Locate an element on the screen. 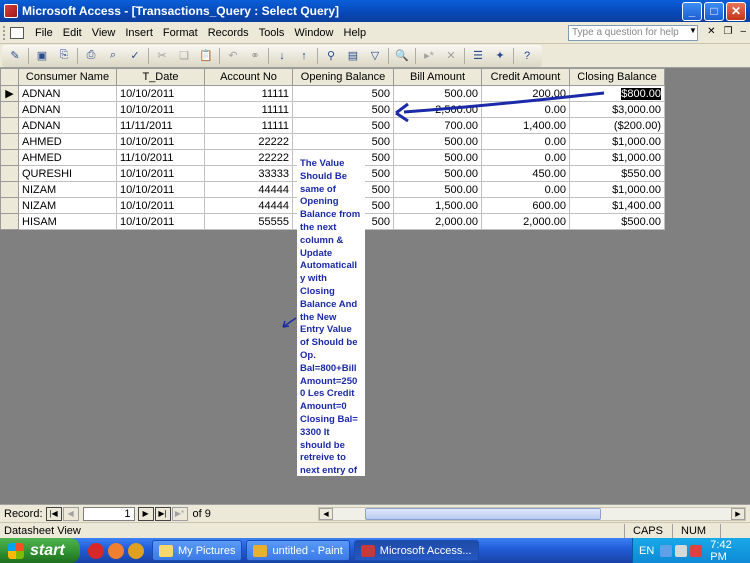  column-header-closing-balance: Closing Balance is located at coordinates (617, 77).